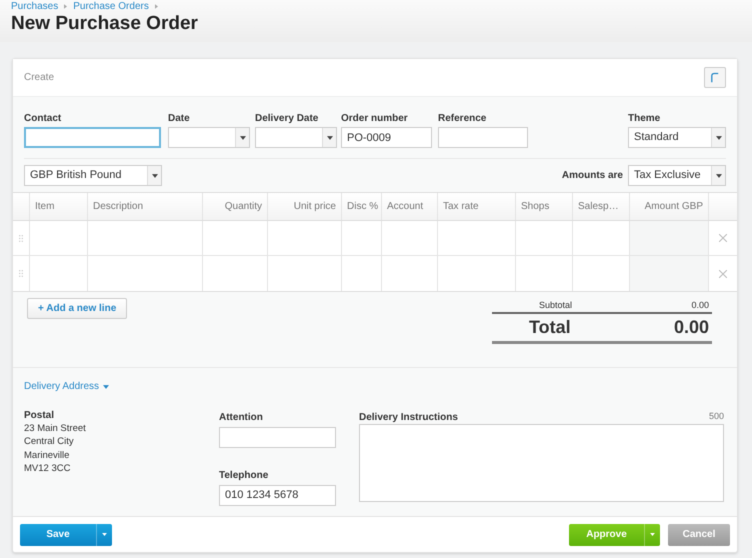 The width and height of the screenshot is (752, 558). Describe the element at coordinates (362, 206) in the screenshot. I see `column-header: Disc %` at that location.